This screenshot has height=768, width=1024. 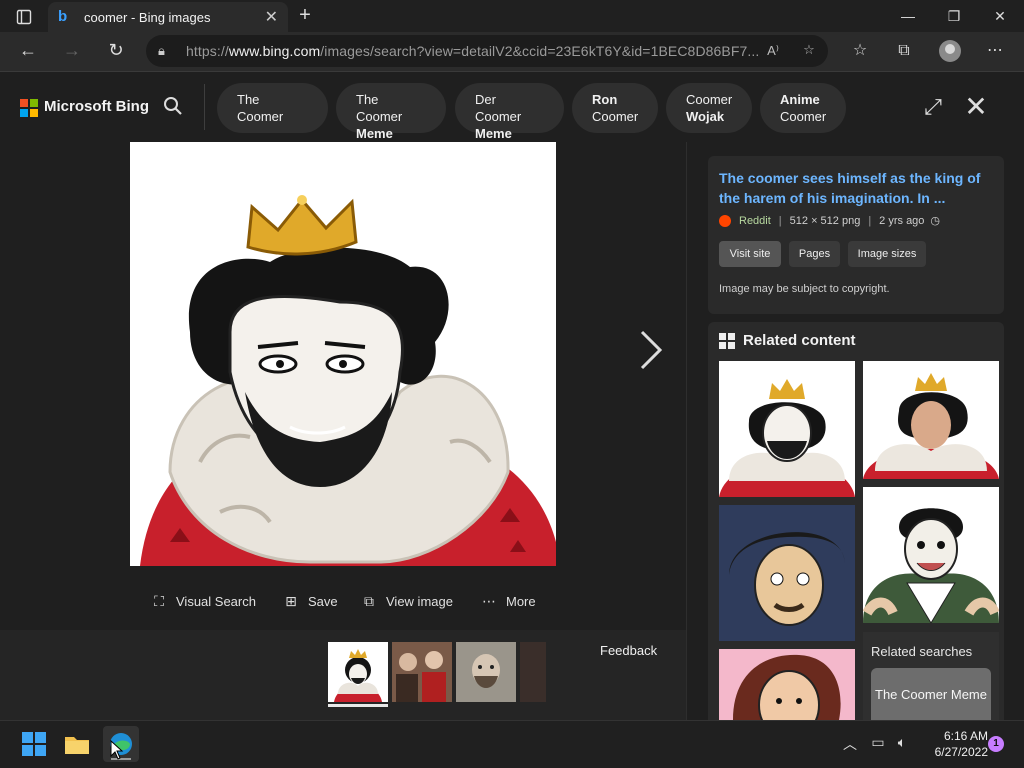 What do you see at coordinates (887, 254) in the screenshot?
I see `image-sizes-button: Image sizes` at bounding box center [887, 254].